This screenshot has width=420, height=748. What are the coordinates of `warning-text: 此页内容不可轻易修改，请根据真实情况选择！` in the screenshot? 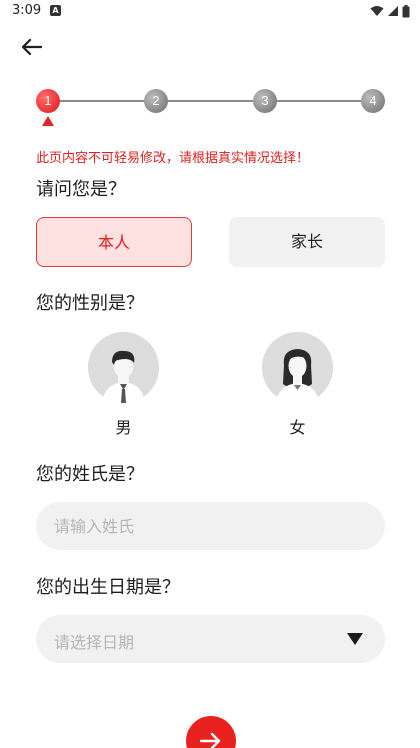 It's located at (173, 158).